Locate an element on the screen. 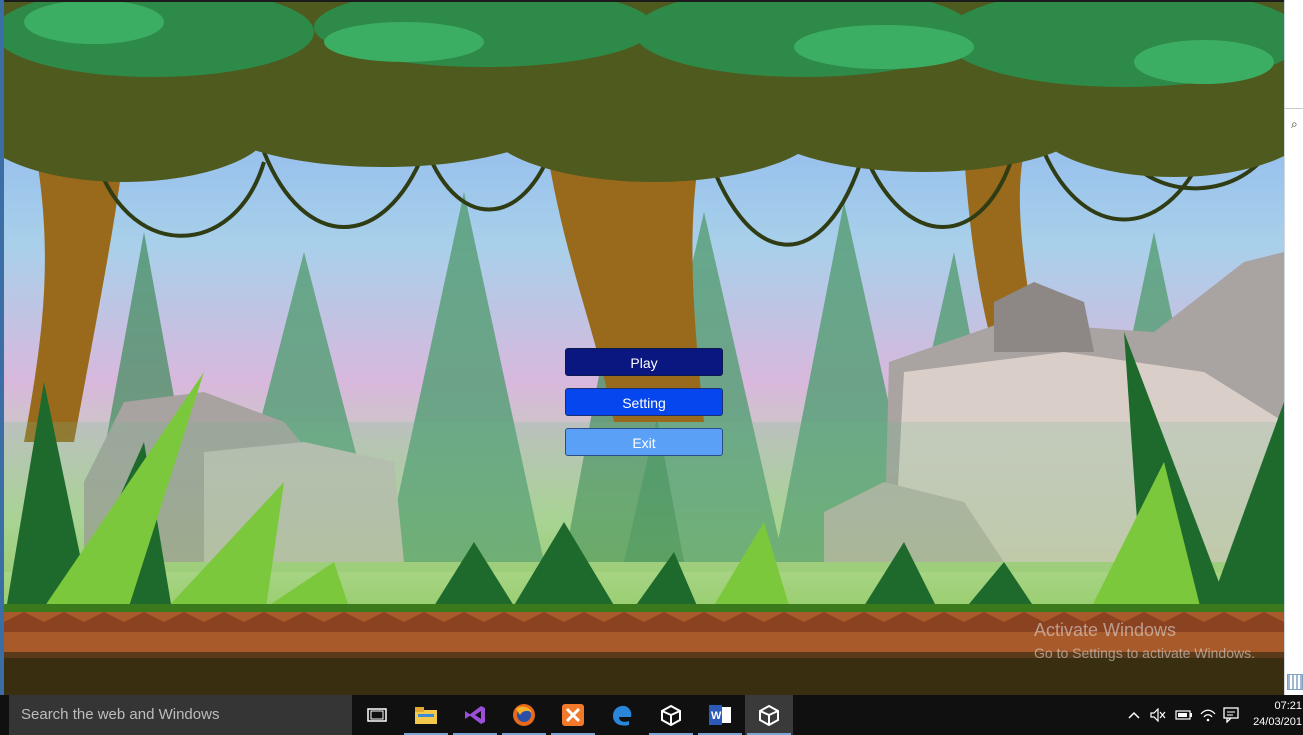 The width and height of the screenshot is (1303, 735). search-box: Search the web and Windows is located at coordinates (180, 715).